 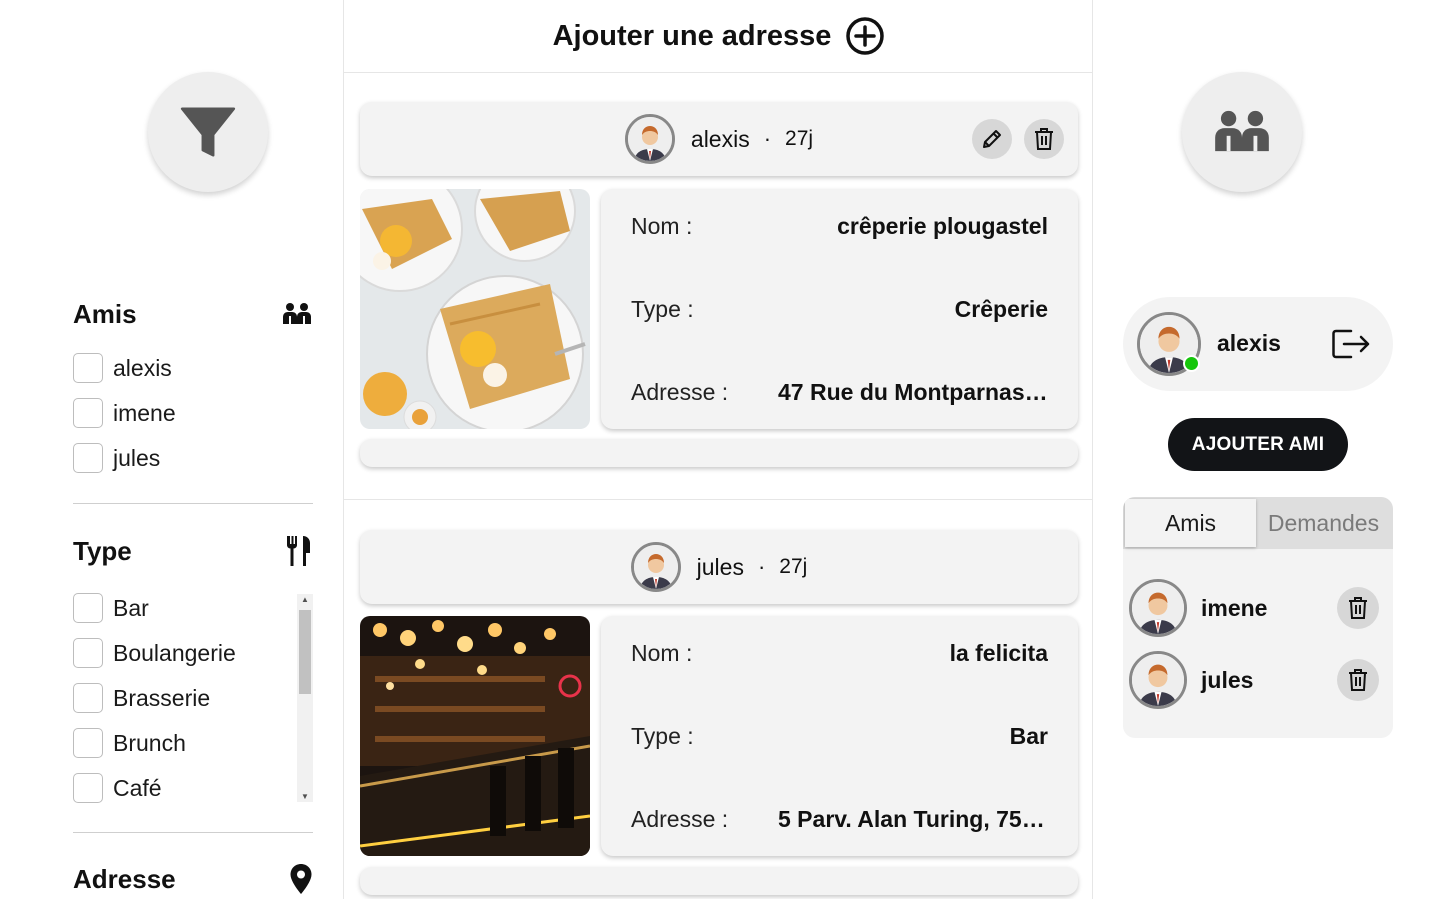 I want to click on edit-button, so click(x=992, y=139).